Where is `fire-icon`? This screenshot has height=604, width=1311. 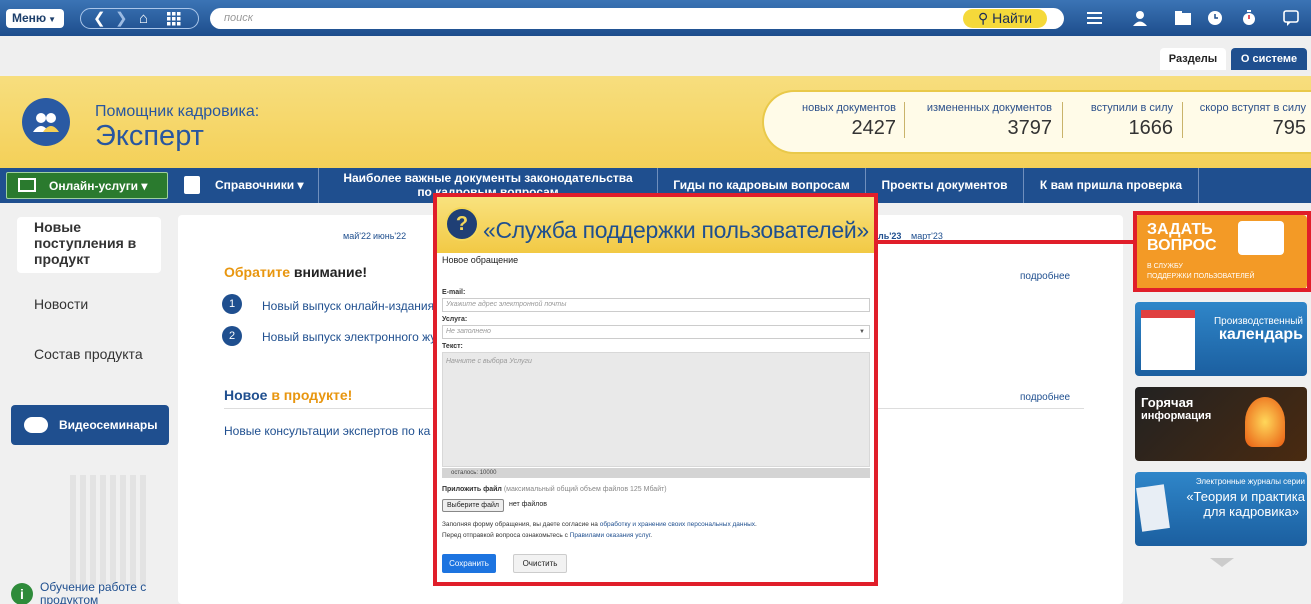
fire-icon is located at coordinates (1265, 422).